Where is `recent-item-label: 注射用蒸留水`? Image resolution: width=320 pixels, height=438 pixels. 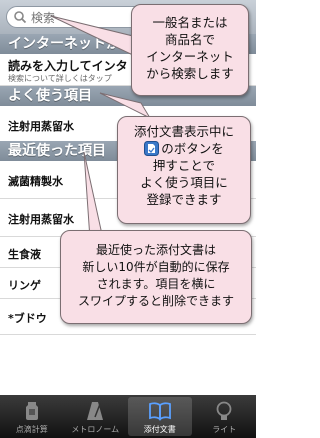
recent-item-label: 注射用蒸留水 is located at coordinates (41, 219).